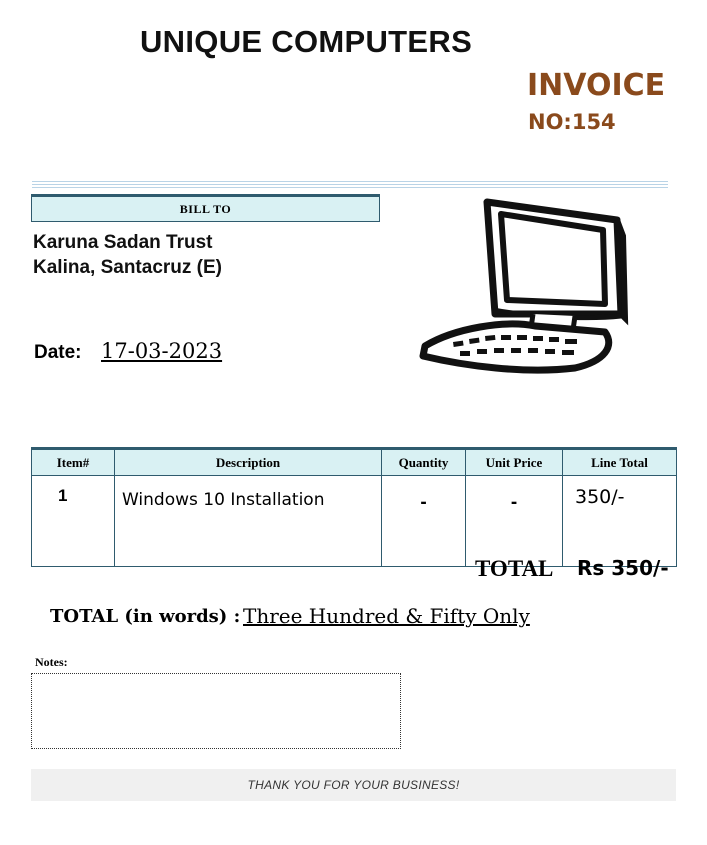  I want to click on bill-to-name: Karuna Sadan Trust, so click(123, 242).